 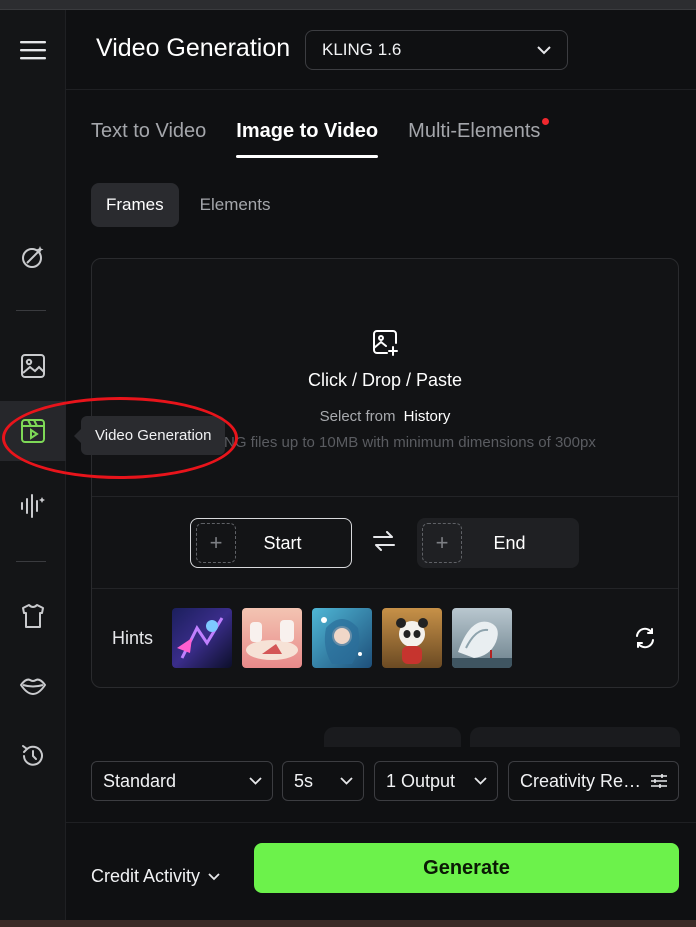 What do you see at coordinates (133, 638) in the screenshot?
I see `hints-label: Hints` at bounding box center [133, 638].